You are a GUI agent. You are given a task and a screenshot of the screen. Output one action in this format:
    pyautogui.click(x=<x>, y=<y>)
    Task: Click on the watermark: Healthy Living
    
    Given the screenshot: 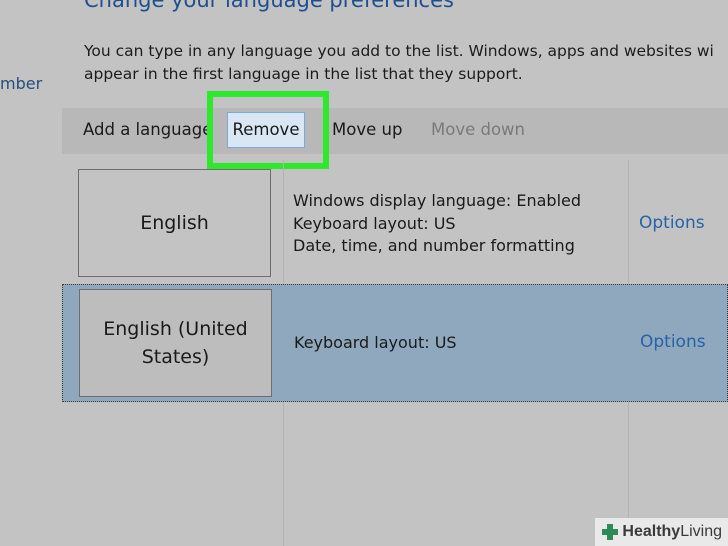 What is the action you would take?
    pyautogui.click(x=661, y=532)
    